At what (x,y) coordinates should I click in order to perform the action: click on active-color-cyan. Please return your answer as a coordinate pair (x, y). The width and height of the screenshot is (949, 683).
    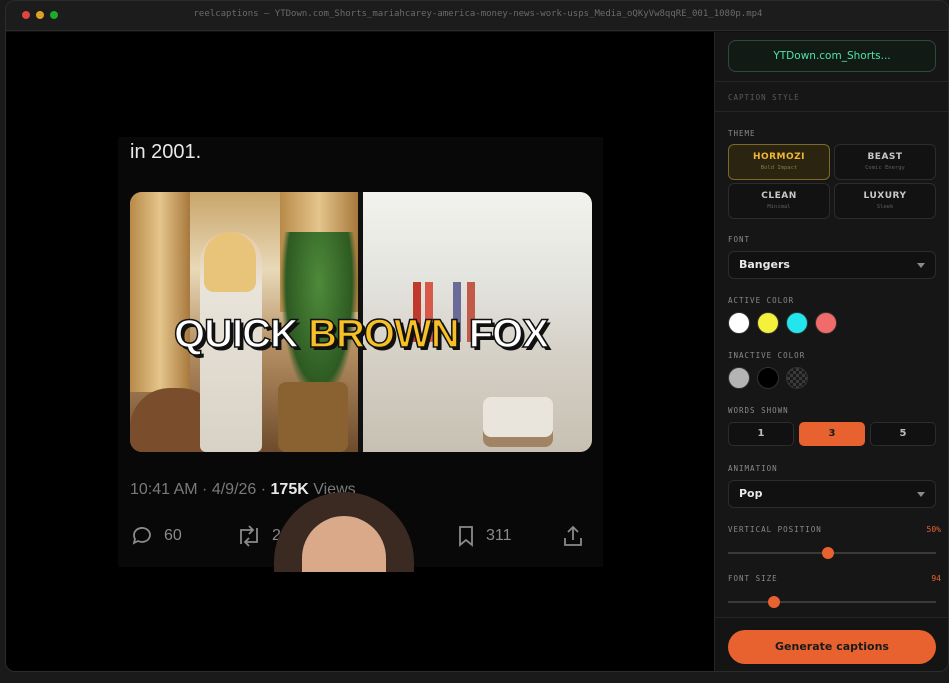
    Looking at the image, I should click on (797, 323).